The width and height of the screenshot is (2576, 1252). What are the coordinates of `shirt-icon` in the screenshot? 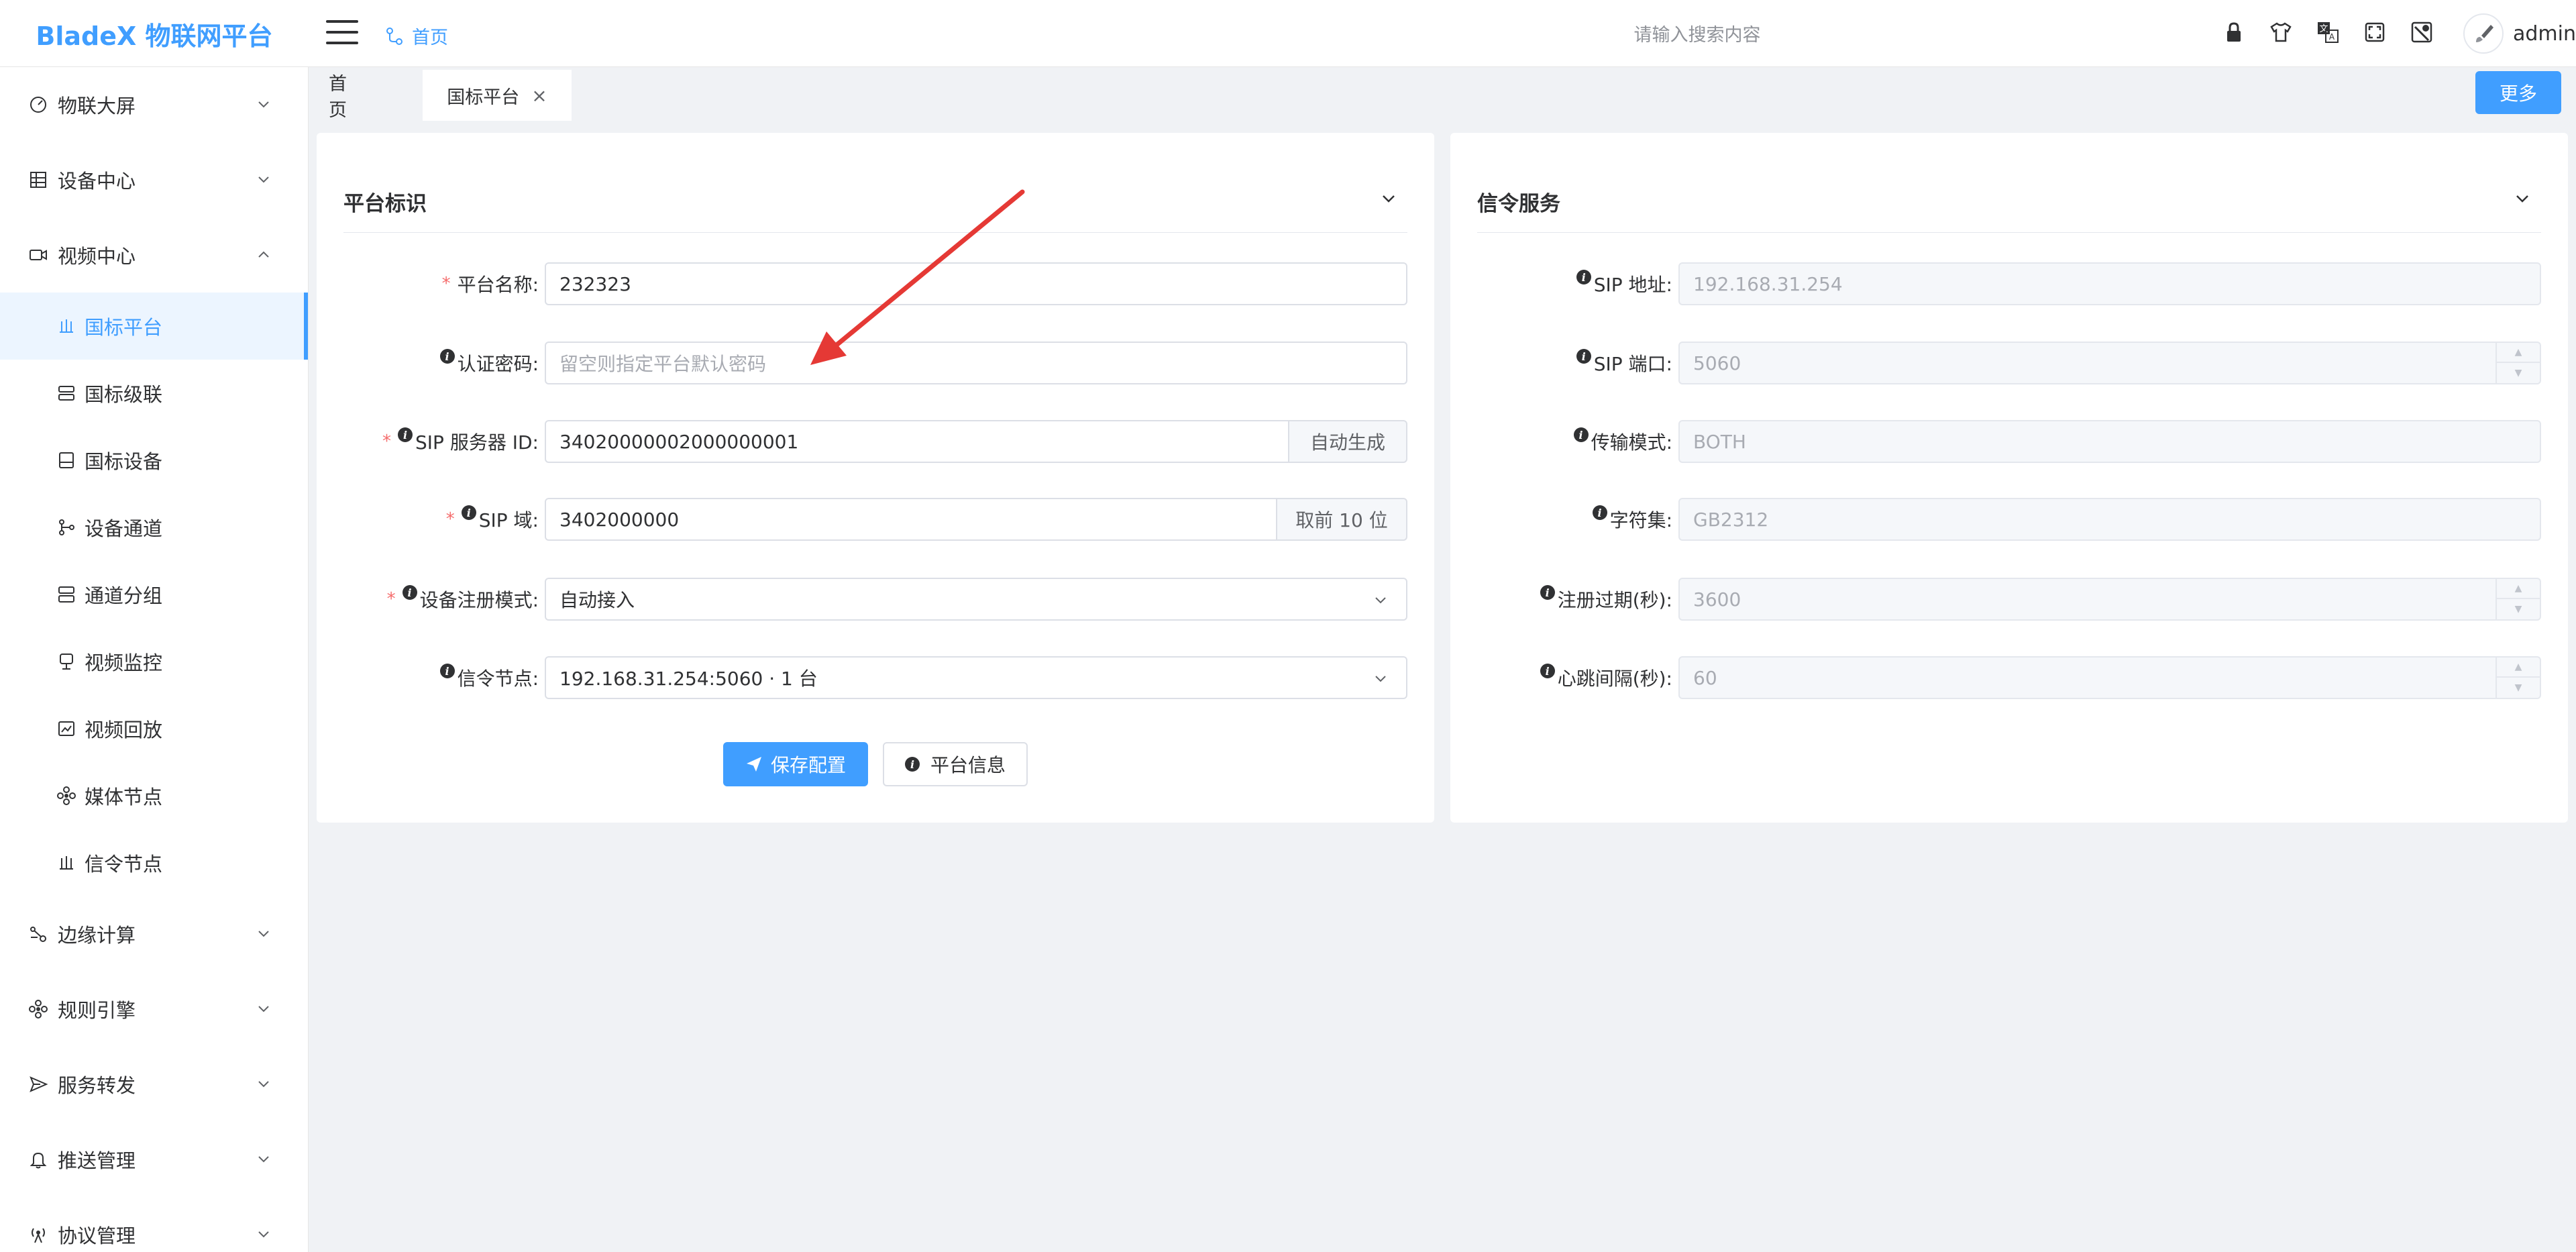 It's located at (2280, 32).